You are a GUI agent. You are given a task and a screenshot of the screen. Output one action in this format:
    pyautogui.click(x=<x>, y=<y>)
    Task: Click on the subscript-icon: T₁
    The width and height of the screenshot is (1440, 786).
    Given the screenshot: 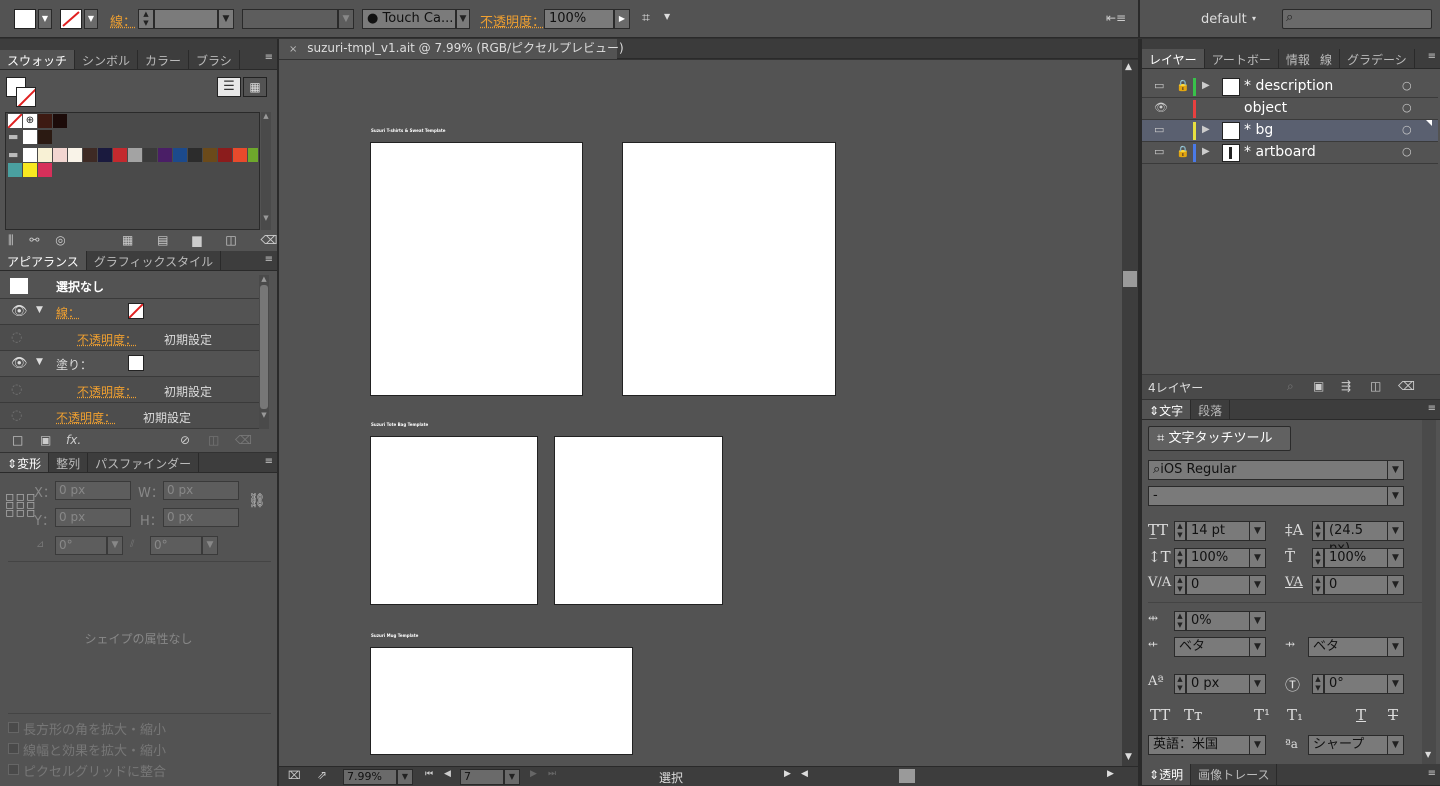 What is the action you would take?
    pyautogui.click(x=1295, y=715)
    